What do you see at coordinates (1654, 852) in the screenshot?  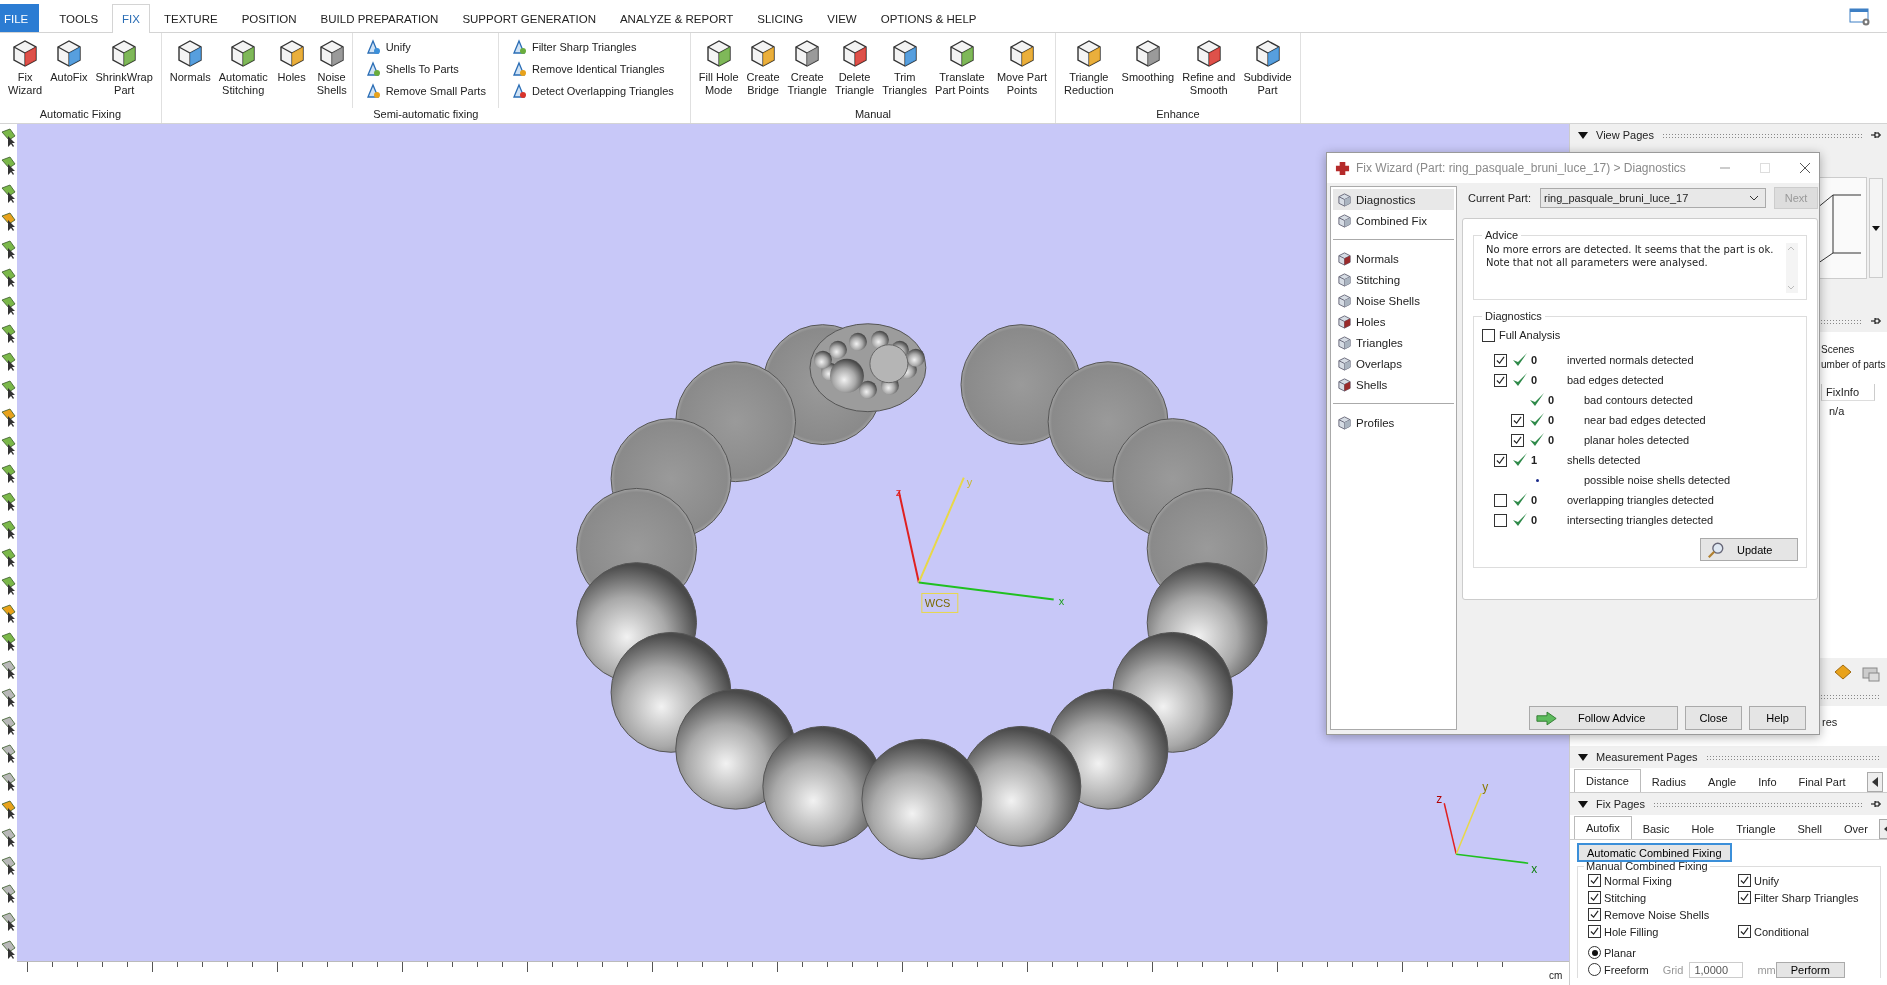 I see `automatic-fixing-button: Automatic Combined Fixing` at bounding box center [1654, 852].